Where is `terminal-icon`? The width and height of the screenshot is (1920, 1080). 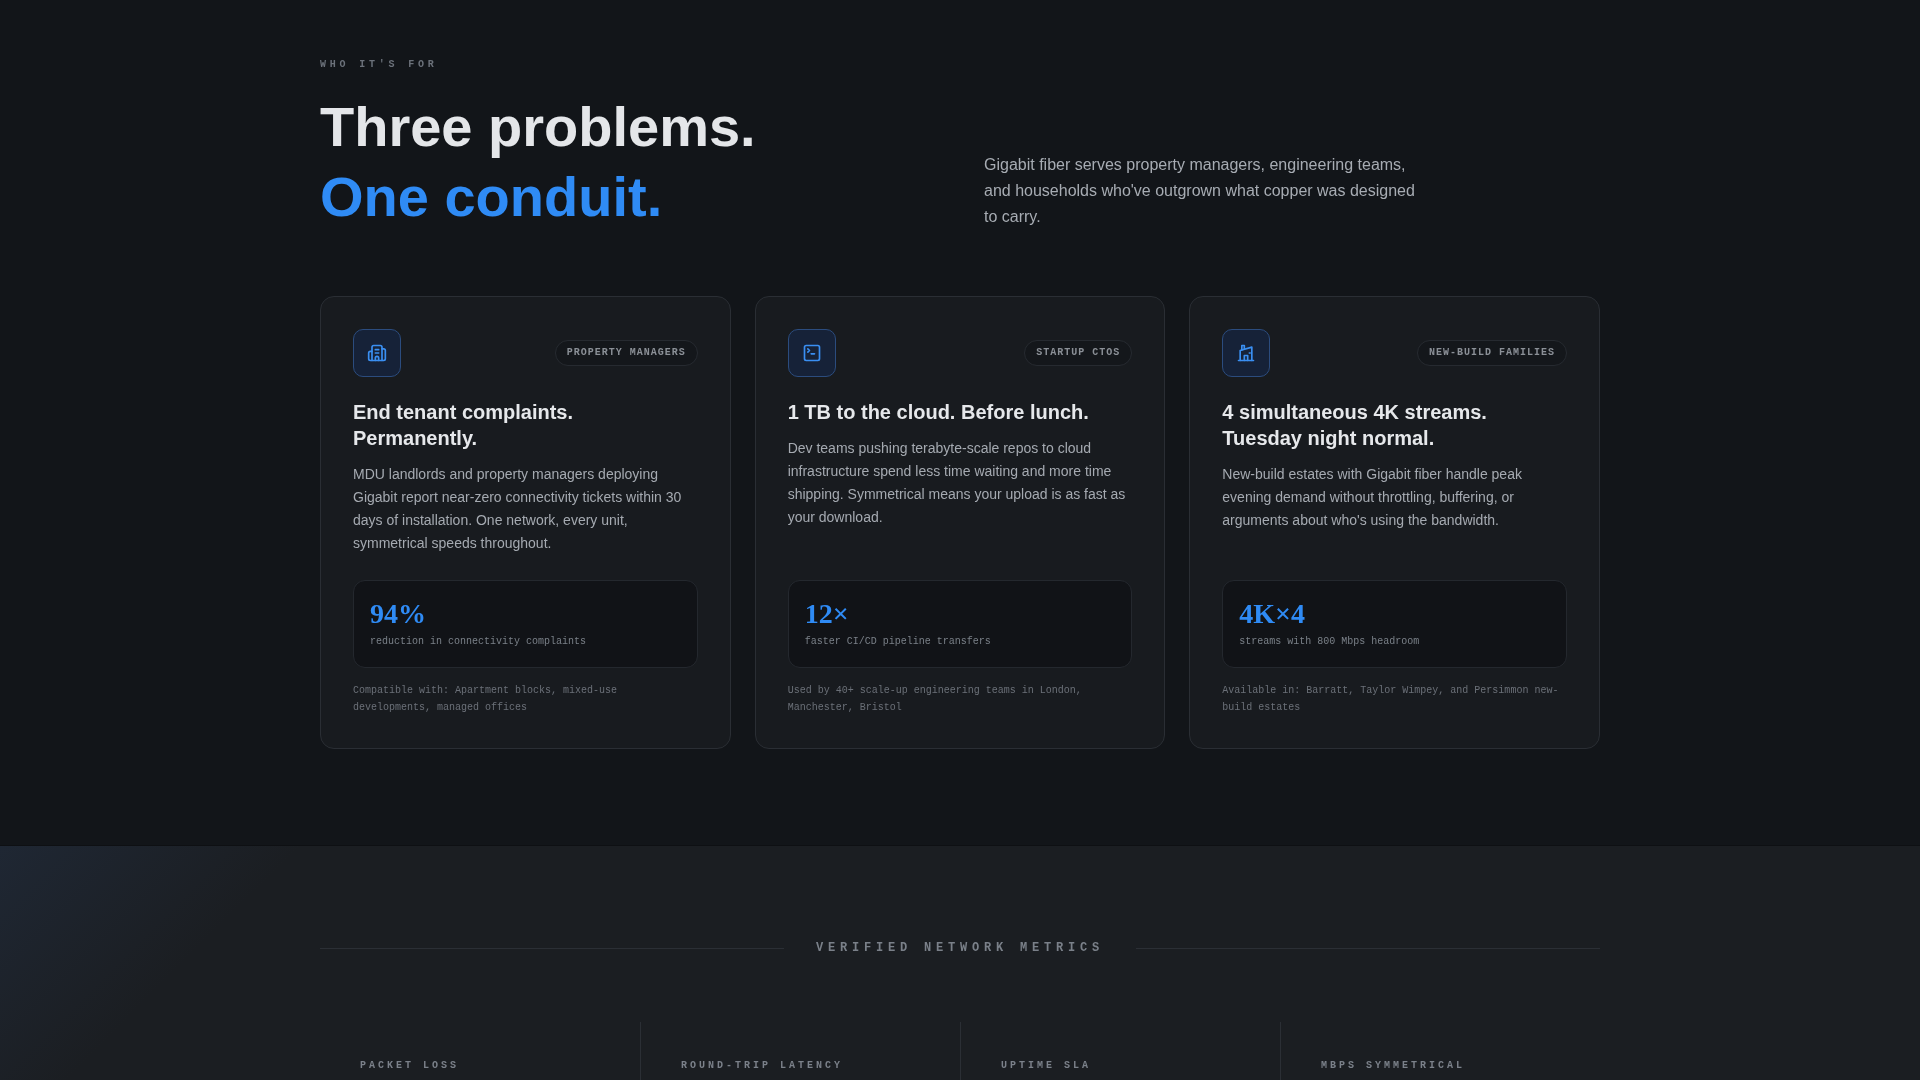 terminal-icon is located at coordinates (811, 353).